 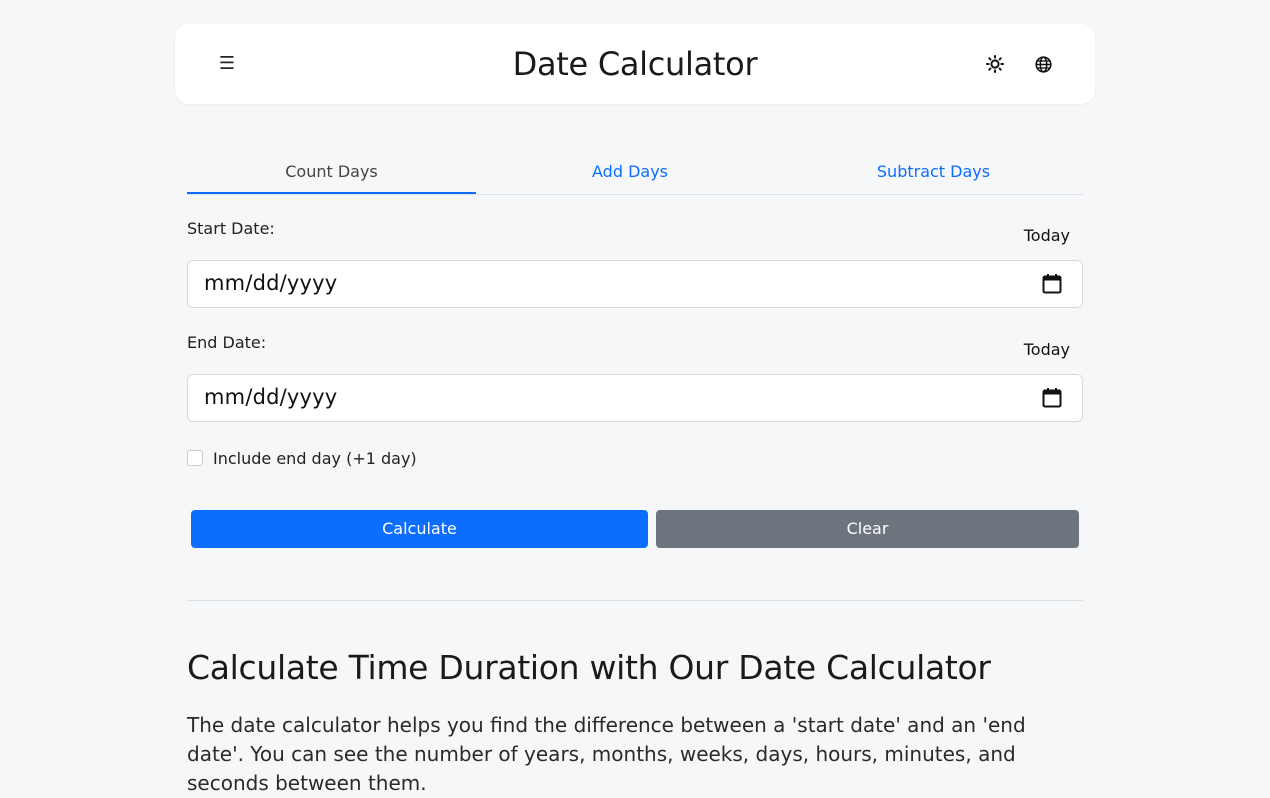 I want to click on start-date-label: Start Date:, so click(x=231, y=228).